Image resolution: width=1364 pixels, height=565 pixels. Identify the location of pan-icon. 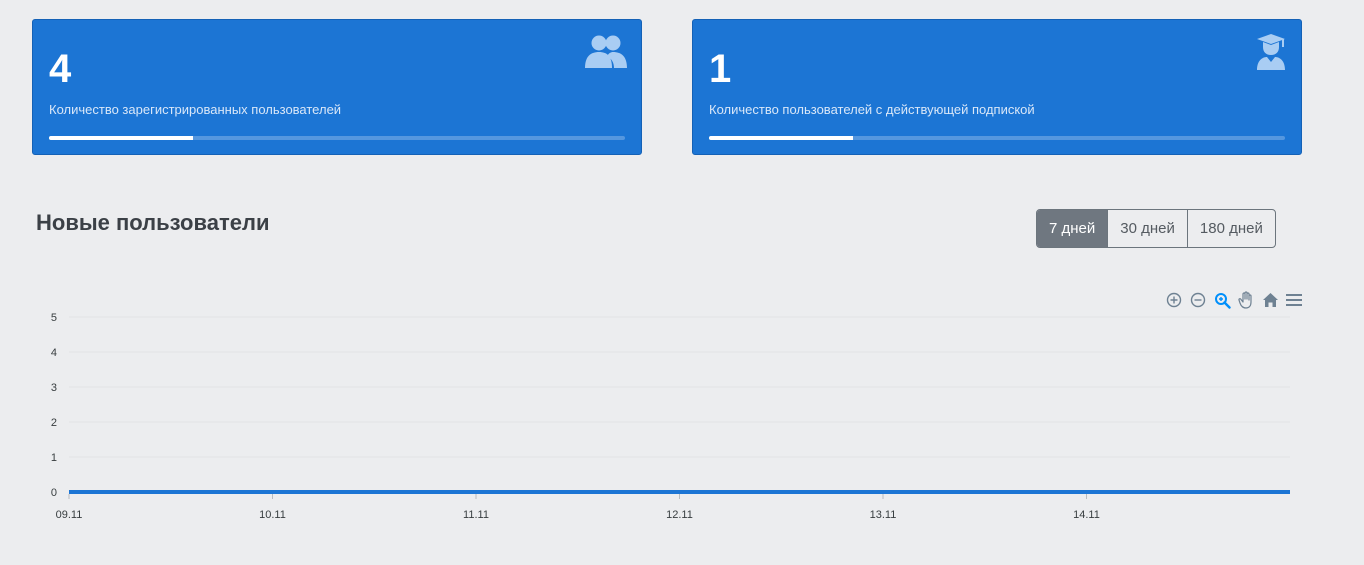
(1246, 300).